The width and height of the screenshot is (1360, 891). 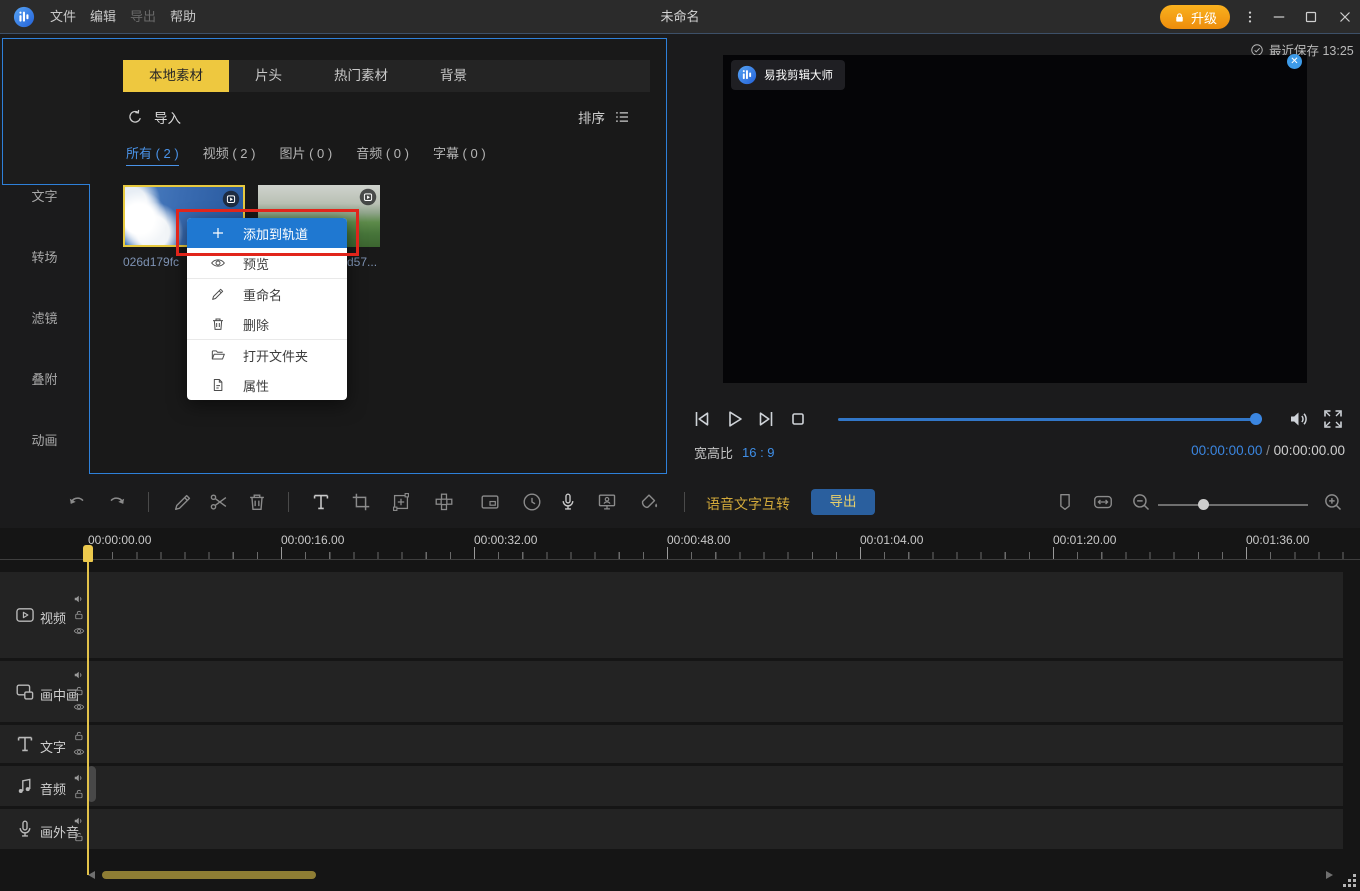 What do you see at coordinates (361, 76) in the screenshot?
I see `tab-popular-materials: 热门素材` at bounding box center [361, 76].